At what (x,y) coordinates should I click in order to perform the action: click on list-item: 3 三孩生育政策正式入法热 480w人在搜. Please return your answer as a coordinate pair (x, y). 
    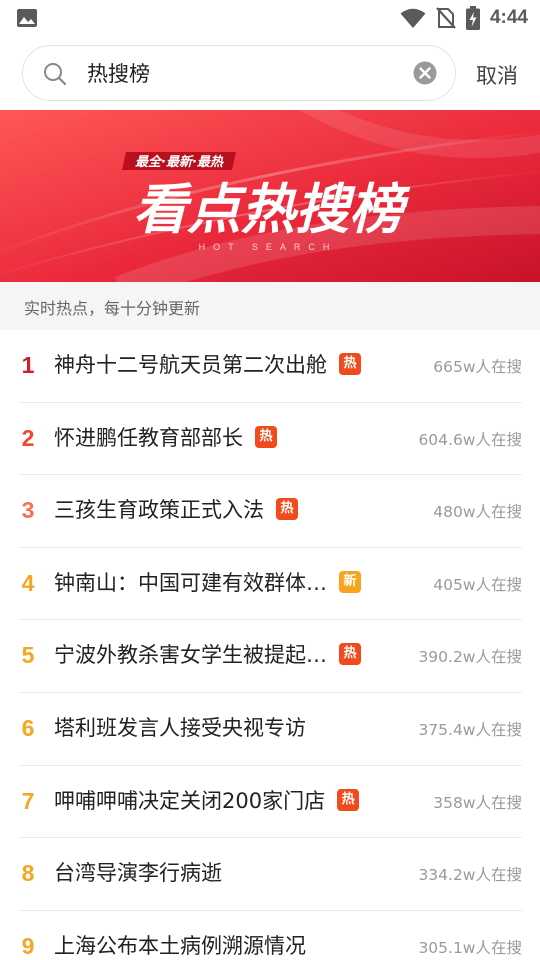
    Looking at the image, I should click on (270, 511).